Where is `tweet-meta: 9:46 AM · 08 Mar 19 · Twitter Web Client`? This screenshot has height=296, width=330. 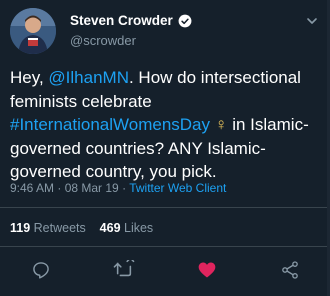 tweet-meta: 9:46 AM · 08 Mar 19 · Twitter Web Client is located at coordinates (118, 188).